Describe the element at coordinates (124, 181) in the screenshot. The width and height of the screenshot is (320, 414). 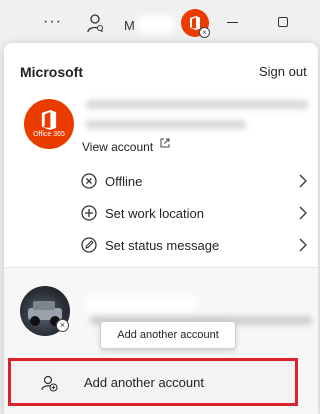
I see `menu-item-label: Offline` at that location.